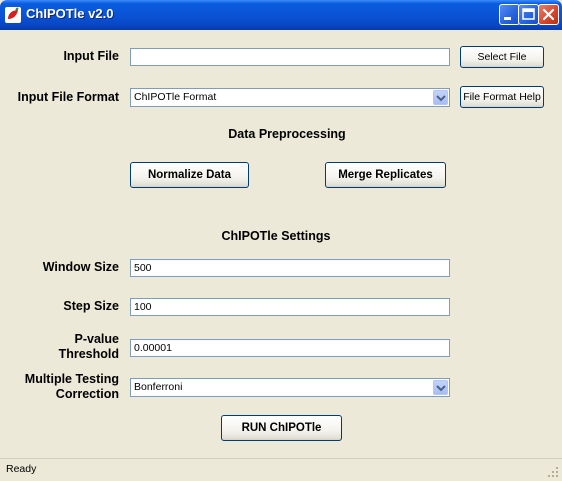  I want to click on window-title: ChIPOTle v2.0, so click(70, 13).